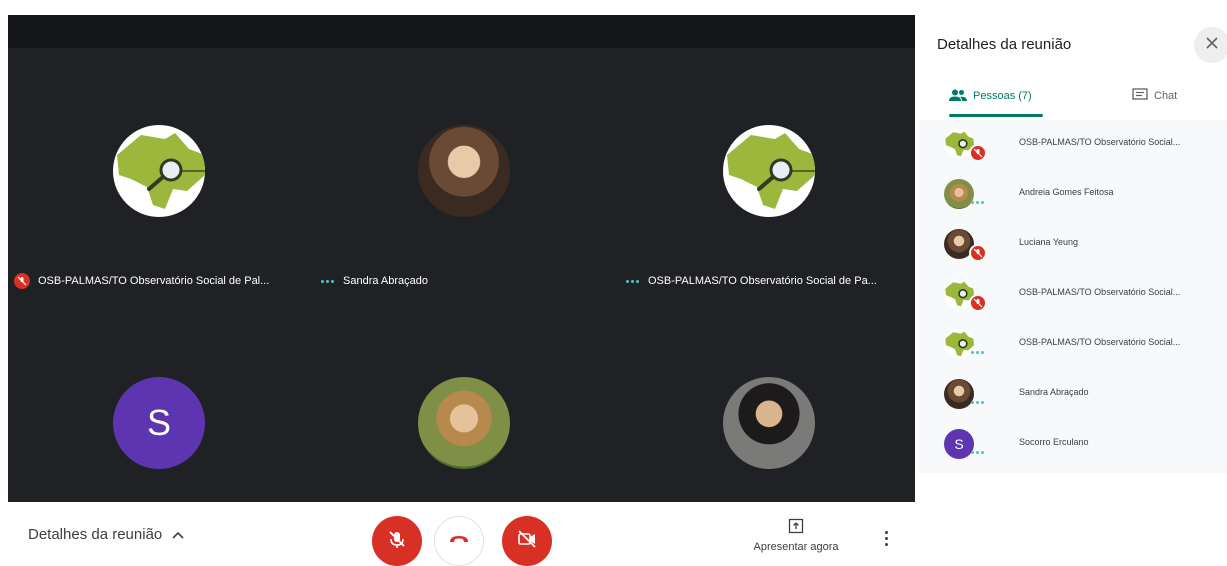 The height and width of the screenshot is (566, 1227). Describe the element at coordinates (796, 547) in the screenshot. I see `present-now-label: Apresentar agora` at that location.